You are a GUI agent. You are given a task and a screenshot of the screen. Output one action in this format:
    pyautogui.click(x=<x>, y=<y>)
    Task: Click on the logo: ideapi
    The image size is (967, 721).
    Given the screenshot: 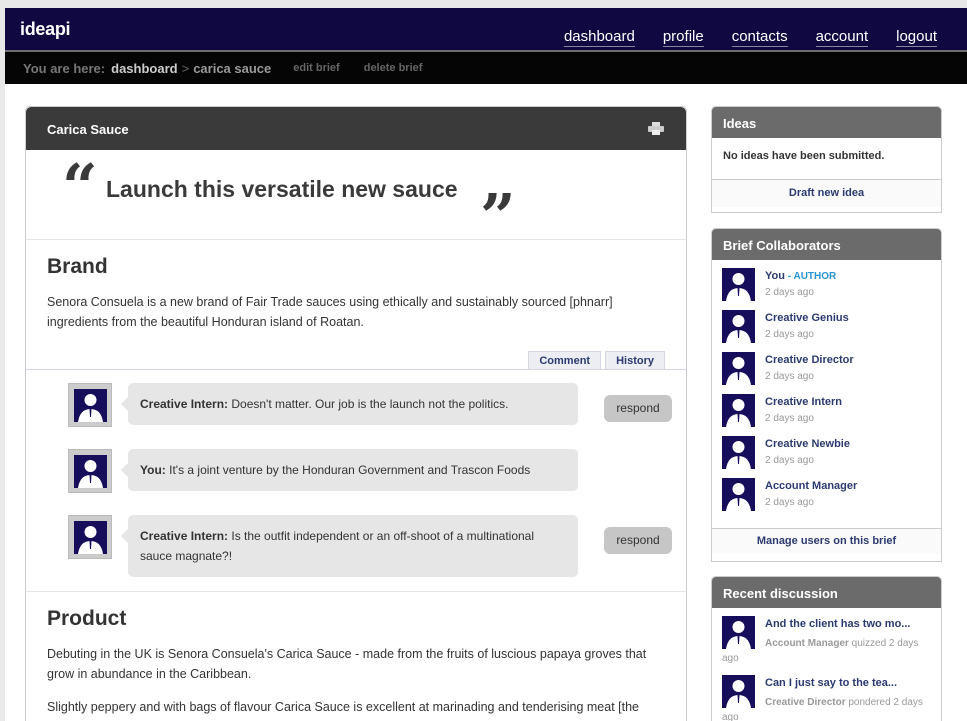 What is the action you would take?
    pyautogui.click(x=45, y=29)
    